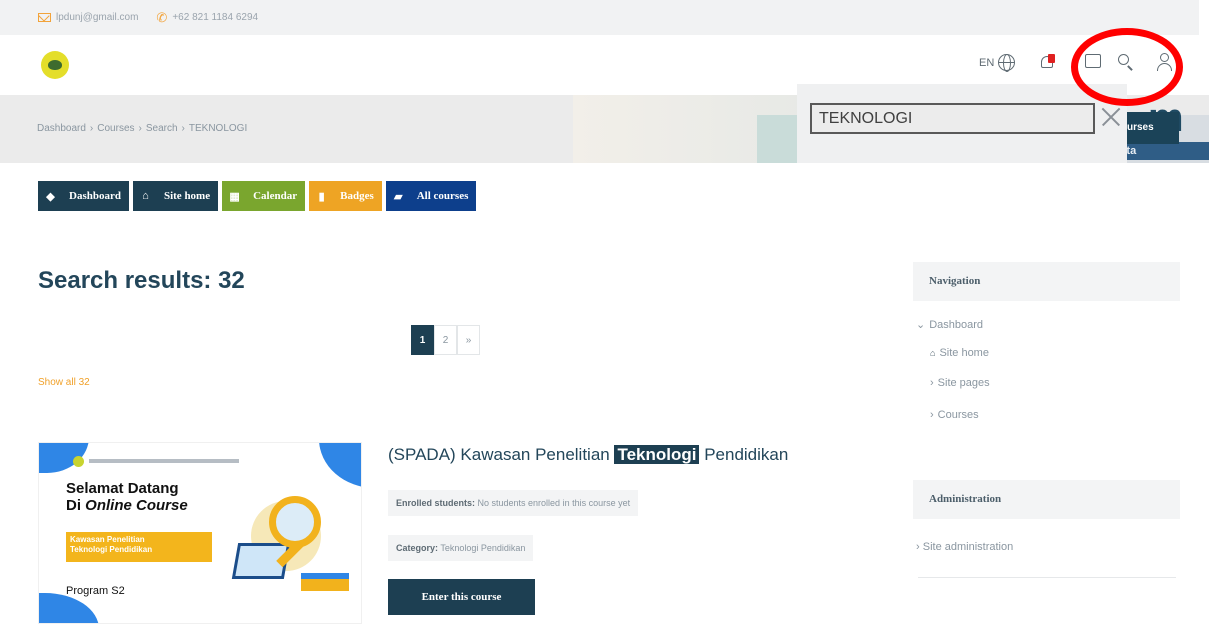  I want to click on thumbnail-tag-line-1: Kawasan Penelitian, so click(107, 539).